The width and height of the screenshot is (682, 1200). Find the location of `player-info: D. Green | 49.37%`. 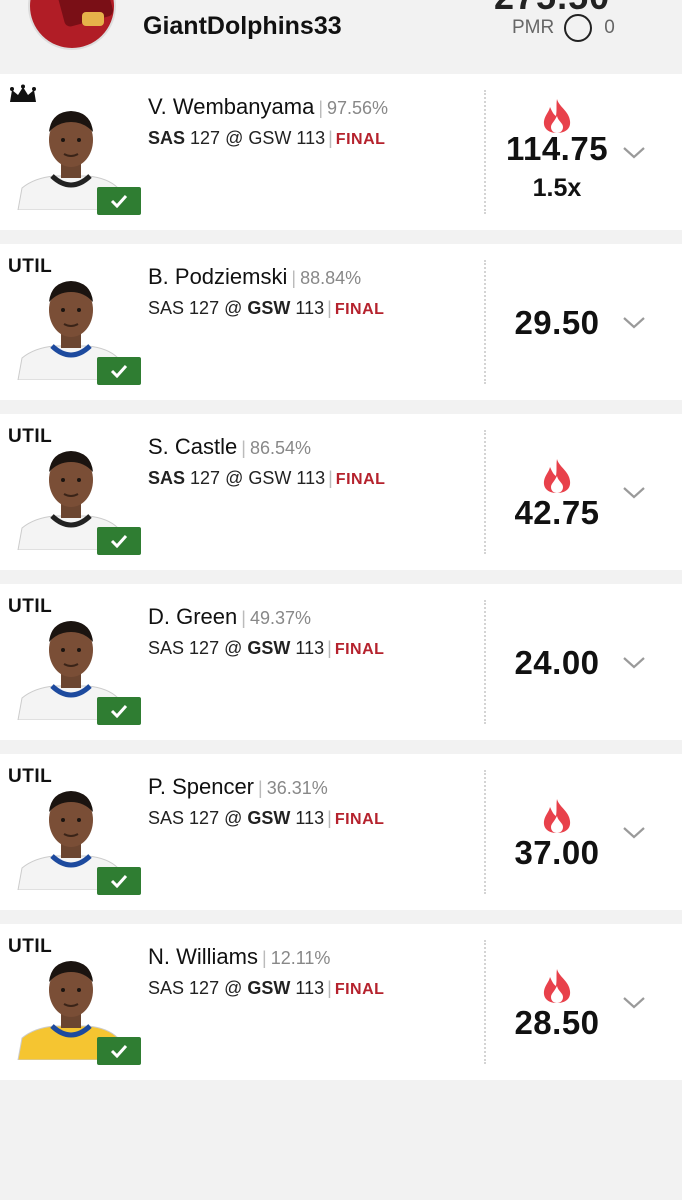

player-info: D. Green | 49.37% is located at coordinates (229, 617).